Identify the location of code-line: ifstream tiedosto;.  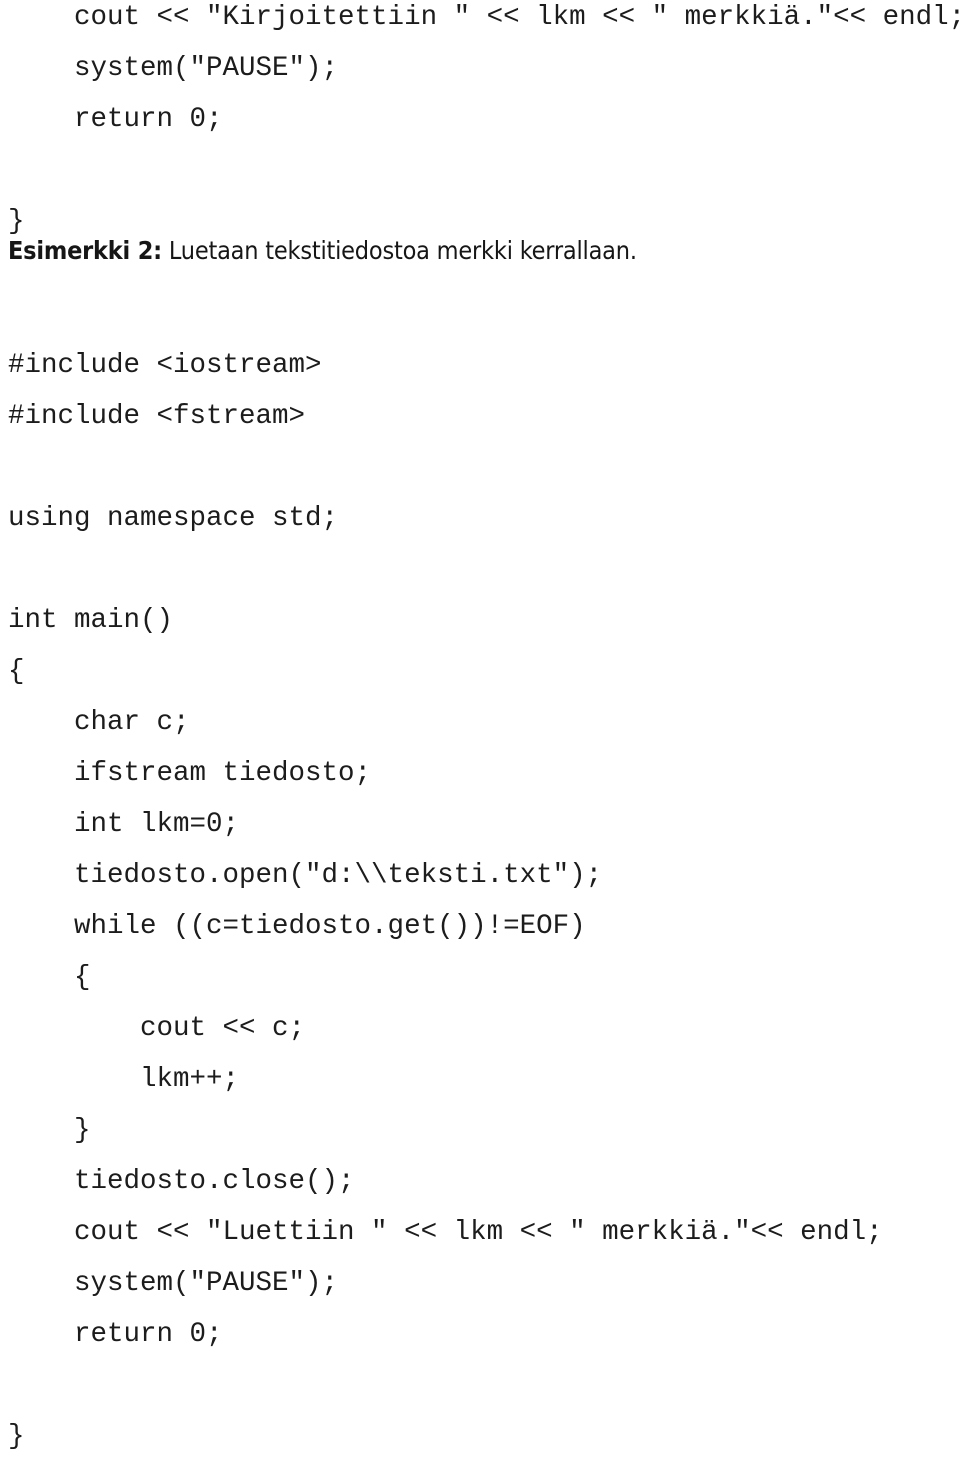
(190, 773).